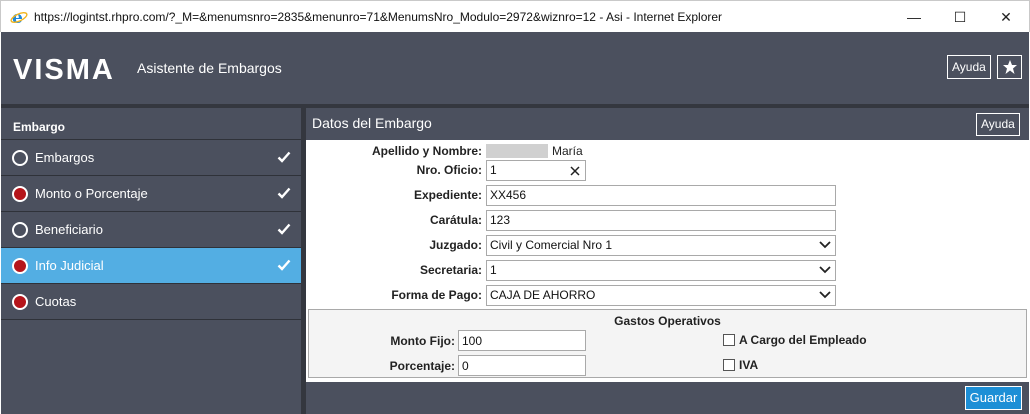 The width and height of the screenshot is (1030, 414). Describe the element at coordinates (493, 270) in the screenshot. I see `secretaria-value: 1` at that location.